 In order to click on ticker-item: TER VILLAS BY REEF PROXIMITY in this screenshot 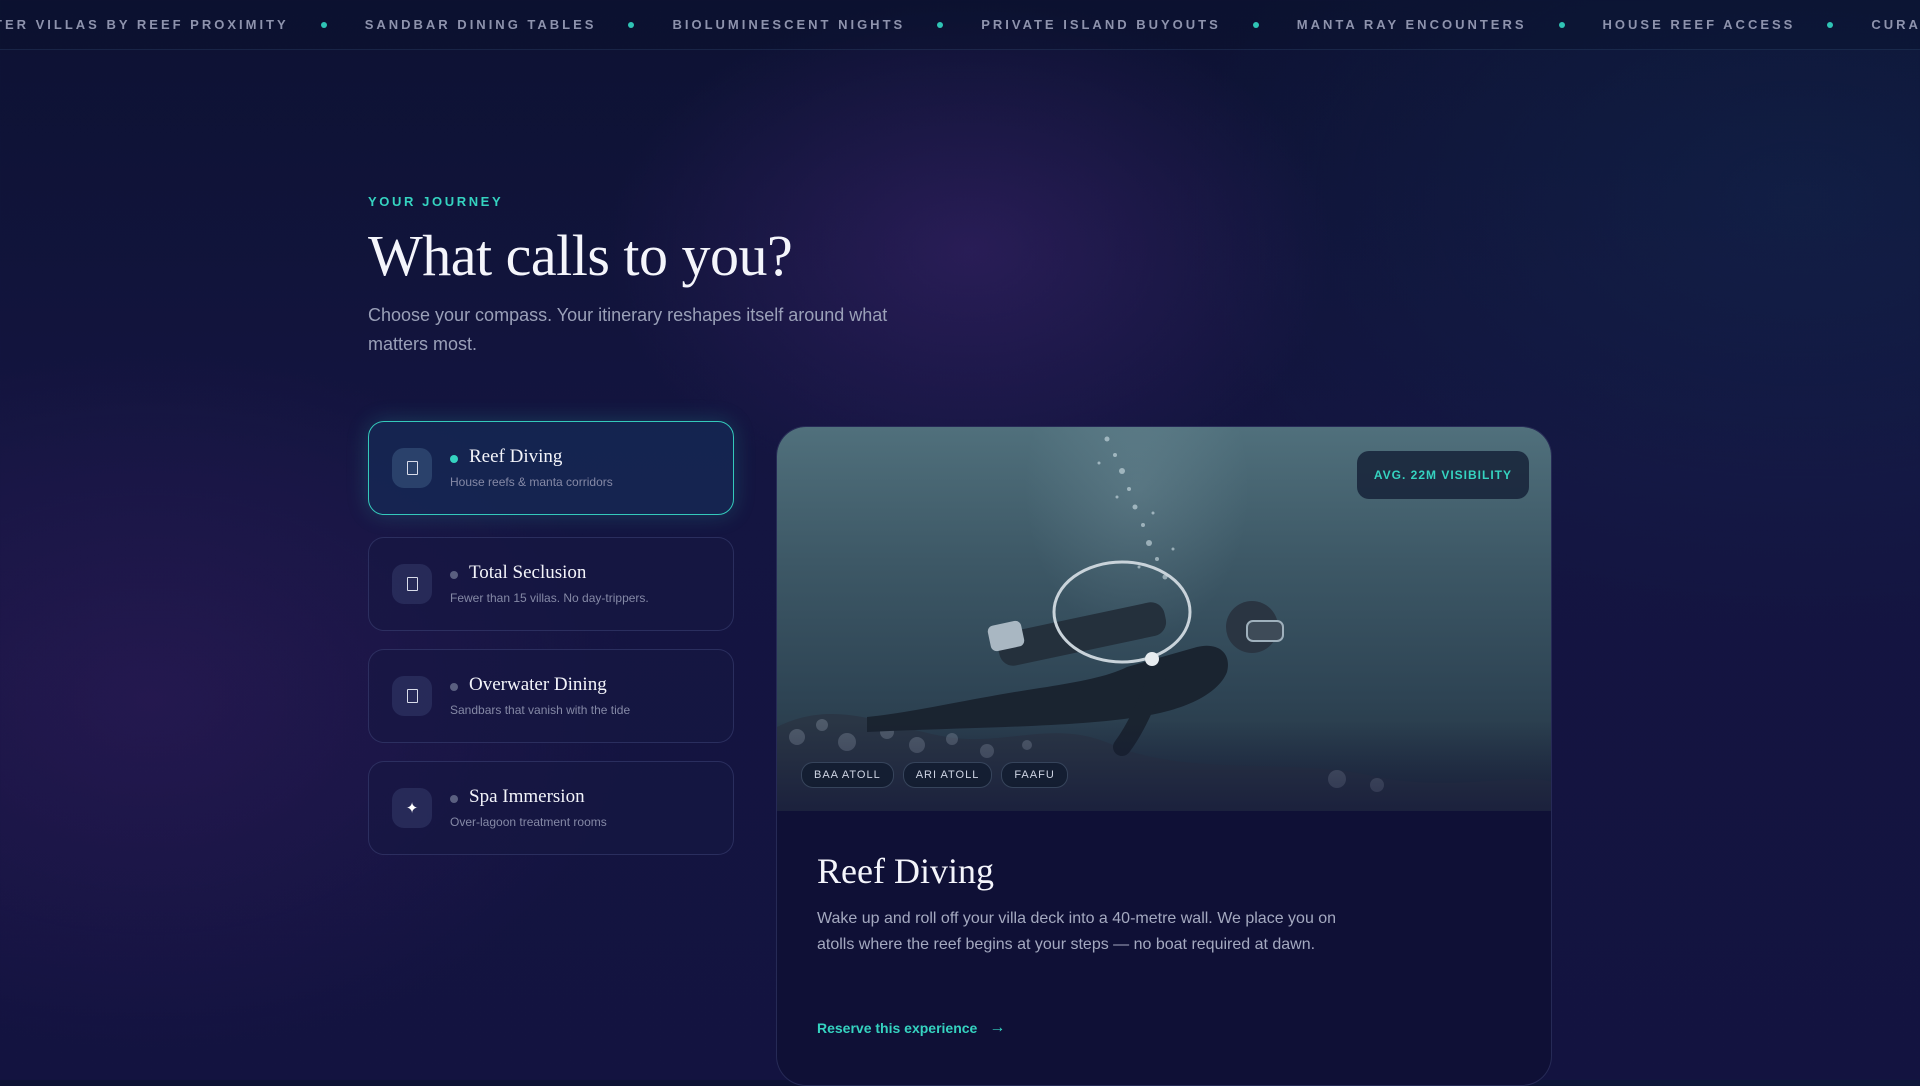, I will do `click(182, 24)`.